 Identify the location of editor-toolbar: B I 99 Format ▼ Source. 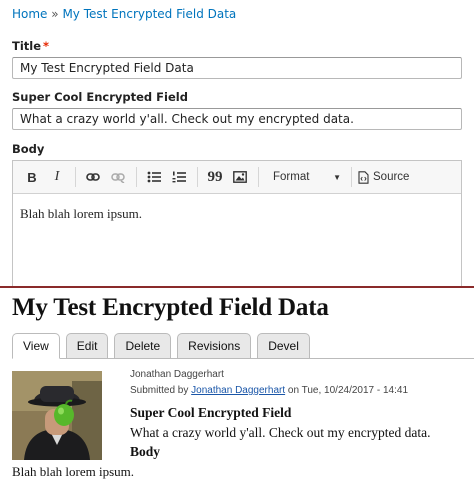
(237, 177).